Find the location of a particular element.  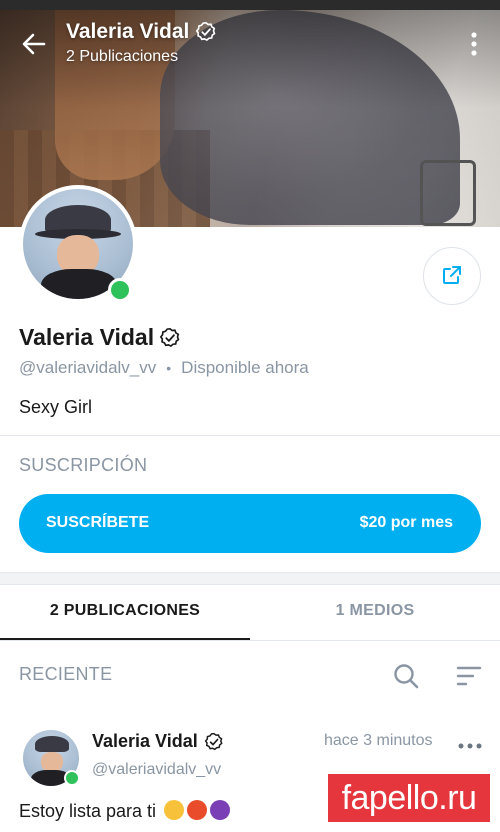

sort-button is located at coordinates (469, 678).